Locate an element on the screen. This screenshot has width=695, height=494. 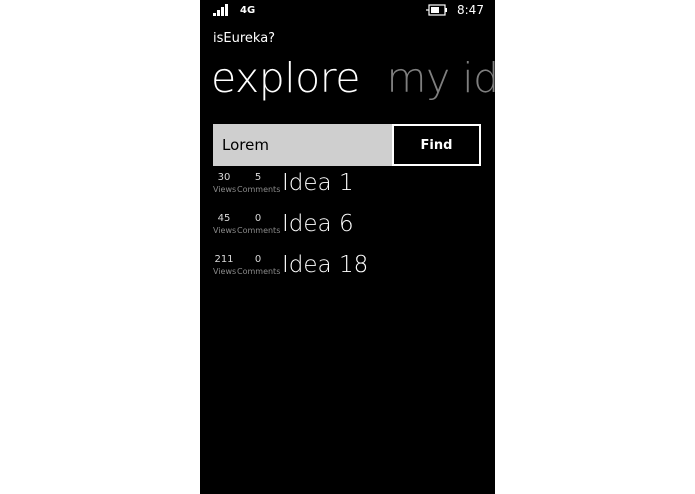
find-button: Find is located at coordinates (436, 145).